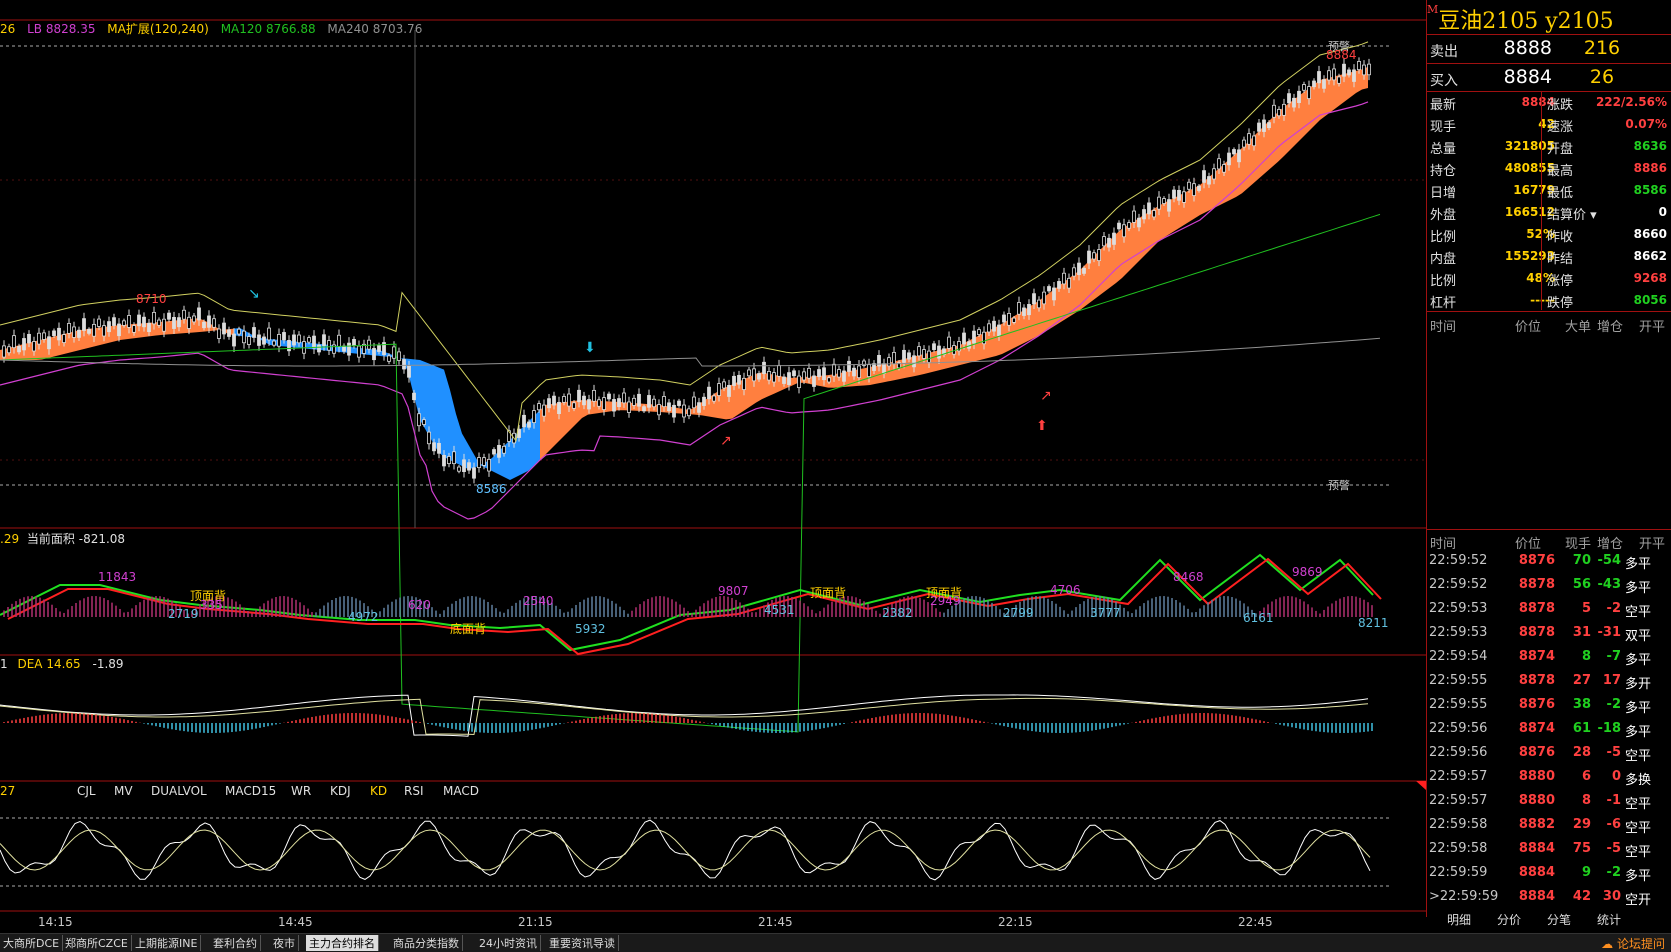  I want to click on volume-label: 9807, so click(733, 591).